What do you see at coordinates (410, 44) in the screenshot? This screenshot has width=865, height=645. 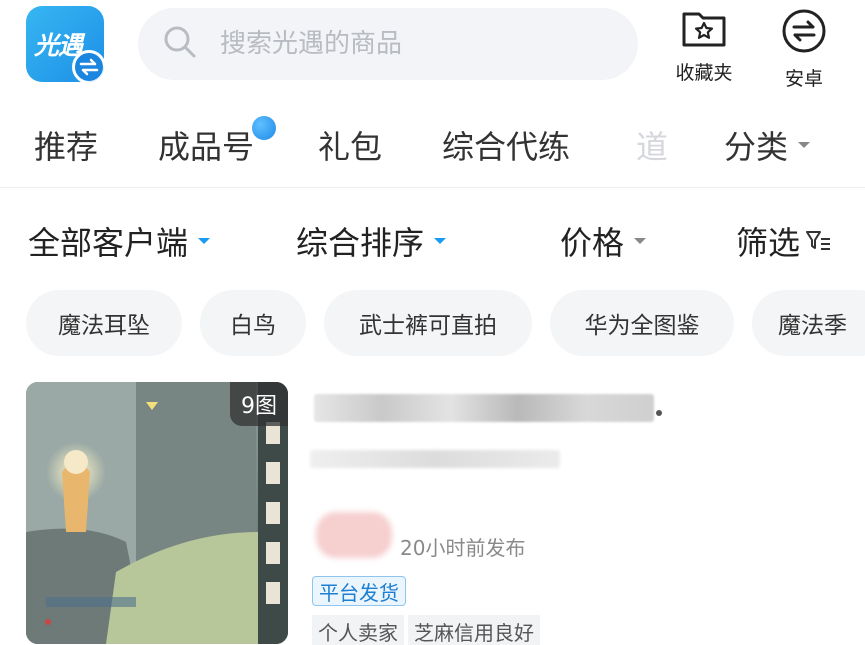 I see `search-input` at bounding box center [410, 44].